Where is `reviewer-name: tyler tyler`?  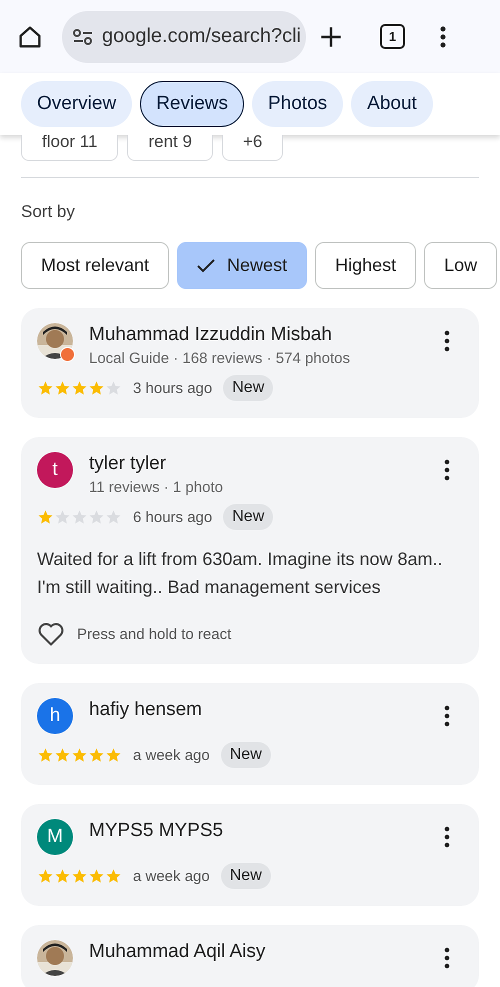
reviewer-name: tyler tyler is located at coordinates (266, 464).